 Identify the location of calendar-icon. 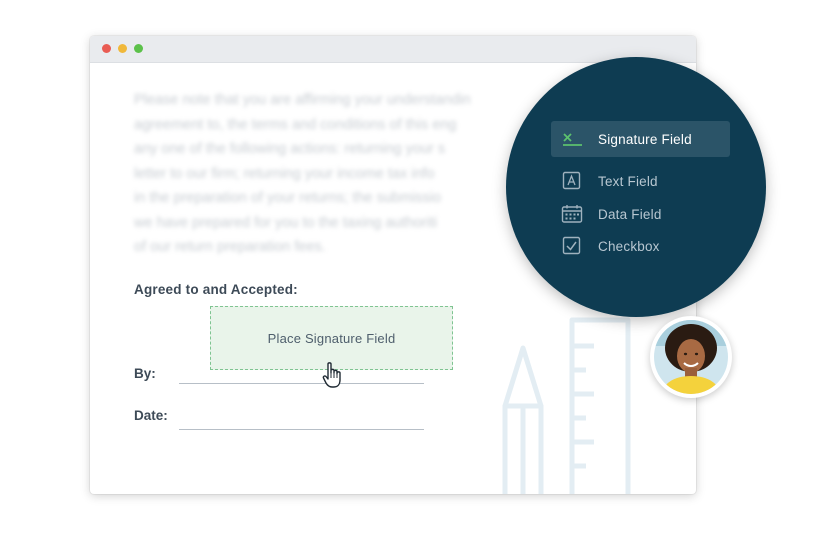
(572, 214).